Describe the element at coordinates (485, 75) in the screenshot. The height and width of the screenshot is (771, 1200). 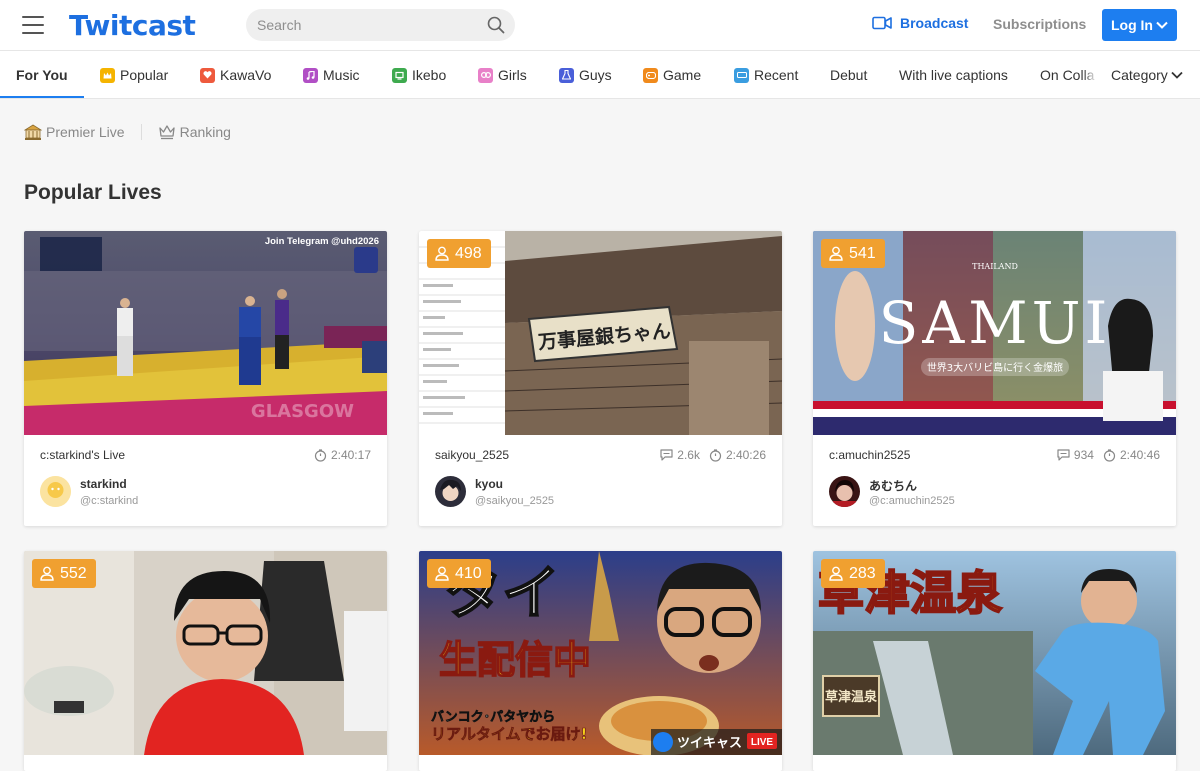
I see `girls-icon` at that location.